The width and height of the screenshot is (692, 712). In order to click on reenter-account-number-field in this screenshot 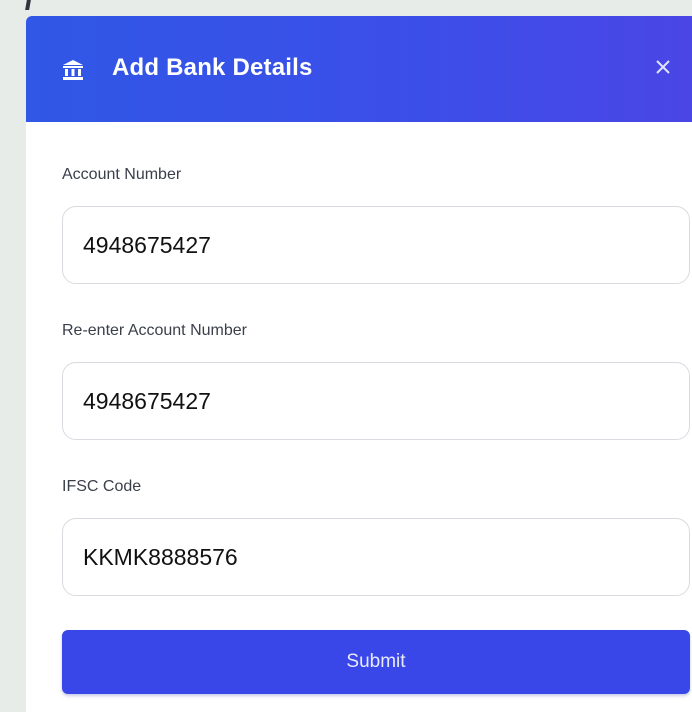, I will do `click(376, 401)`.